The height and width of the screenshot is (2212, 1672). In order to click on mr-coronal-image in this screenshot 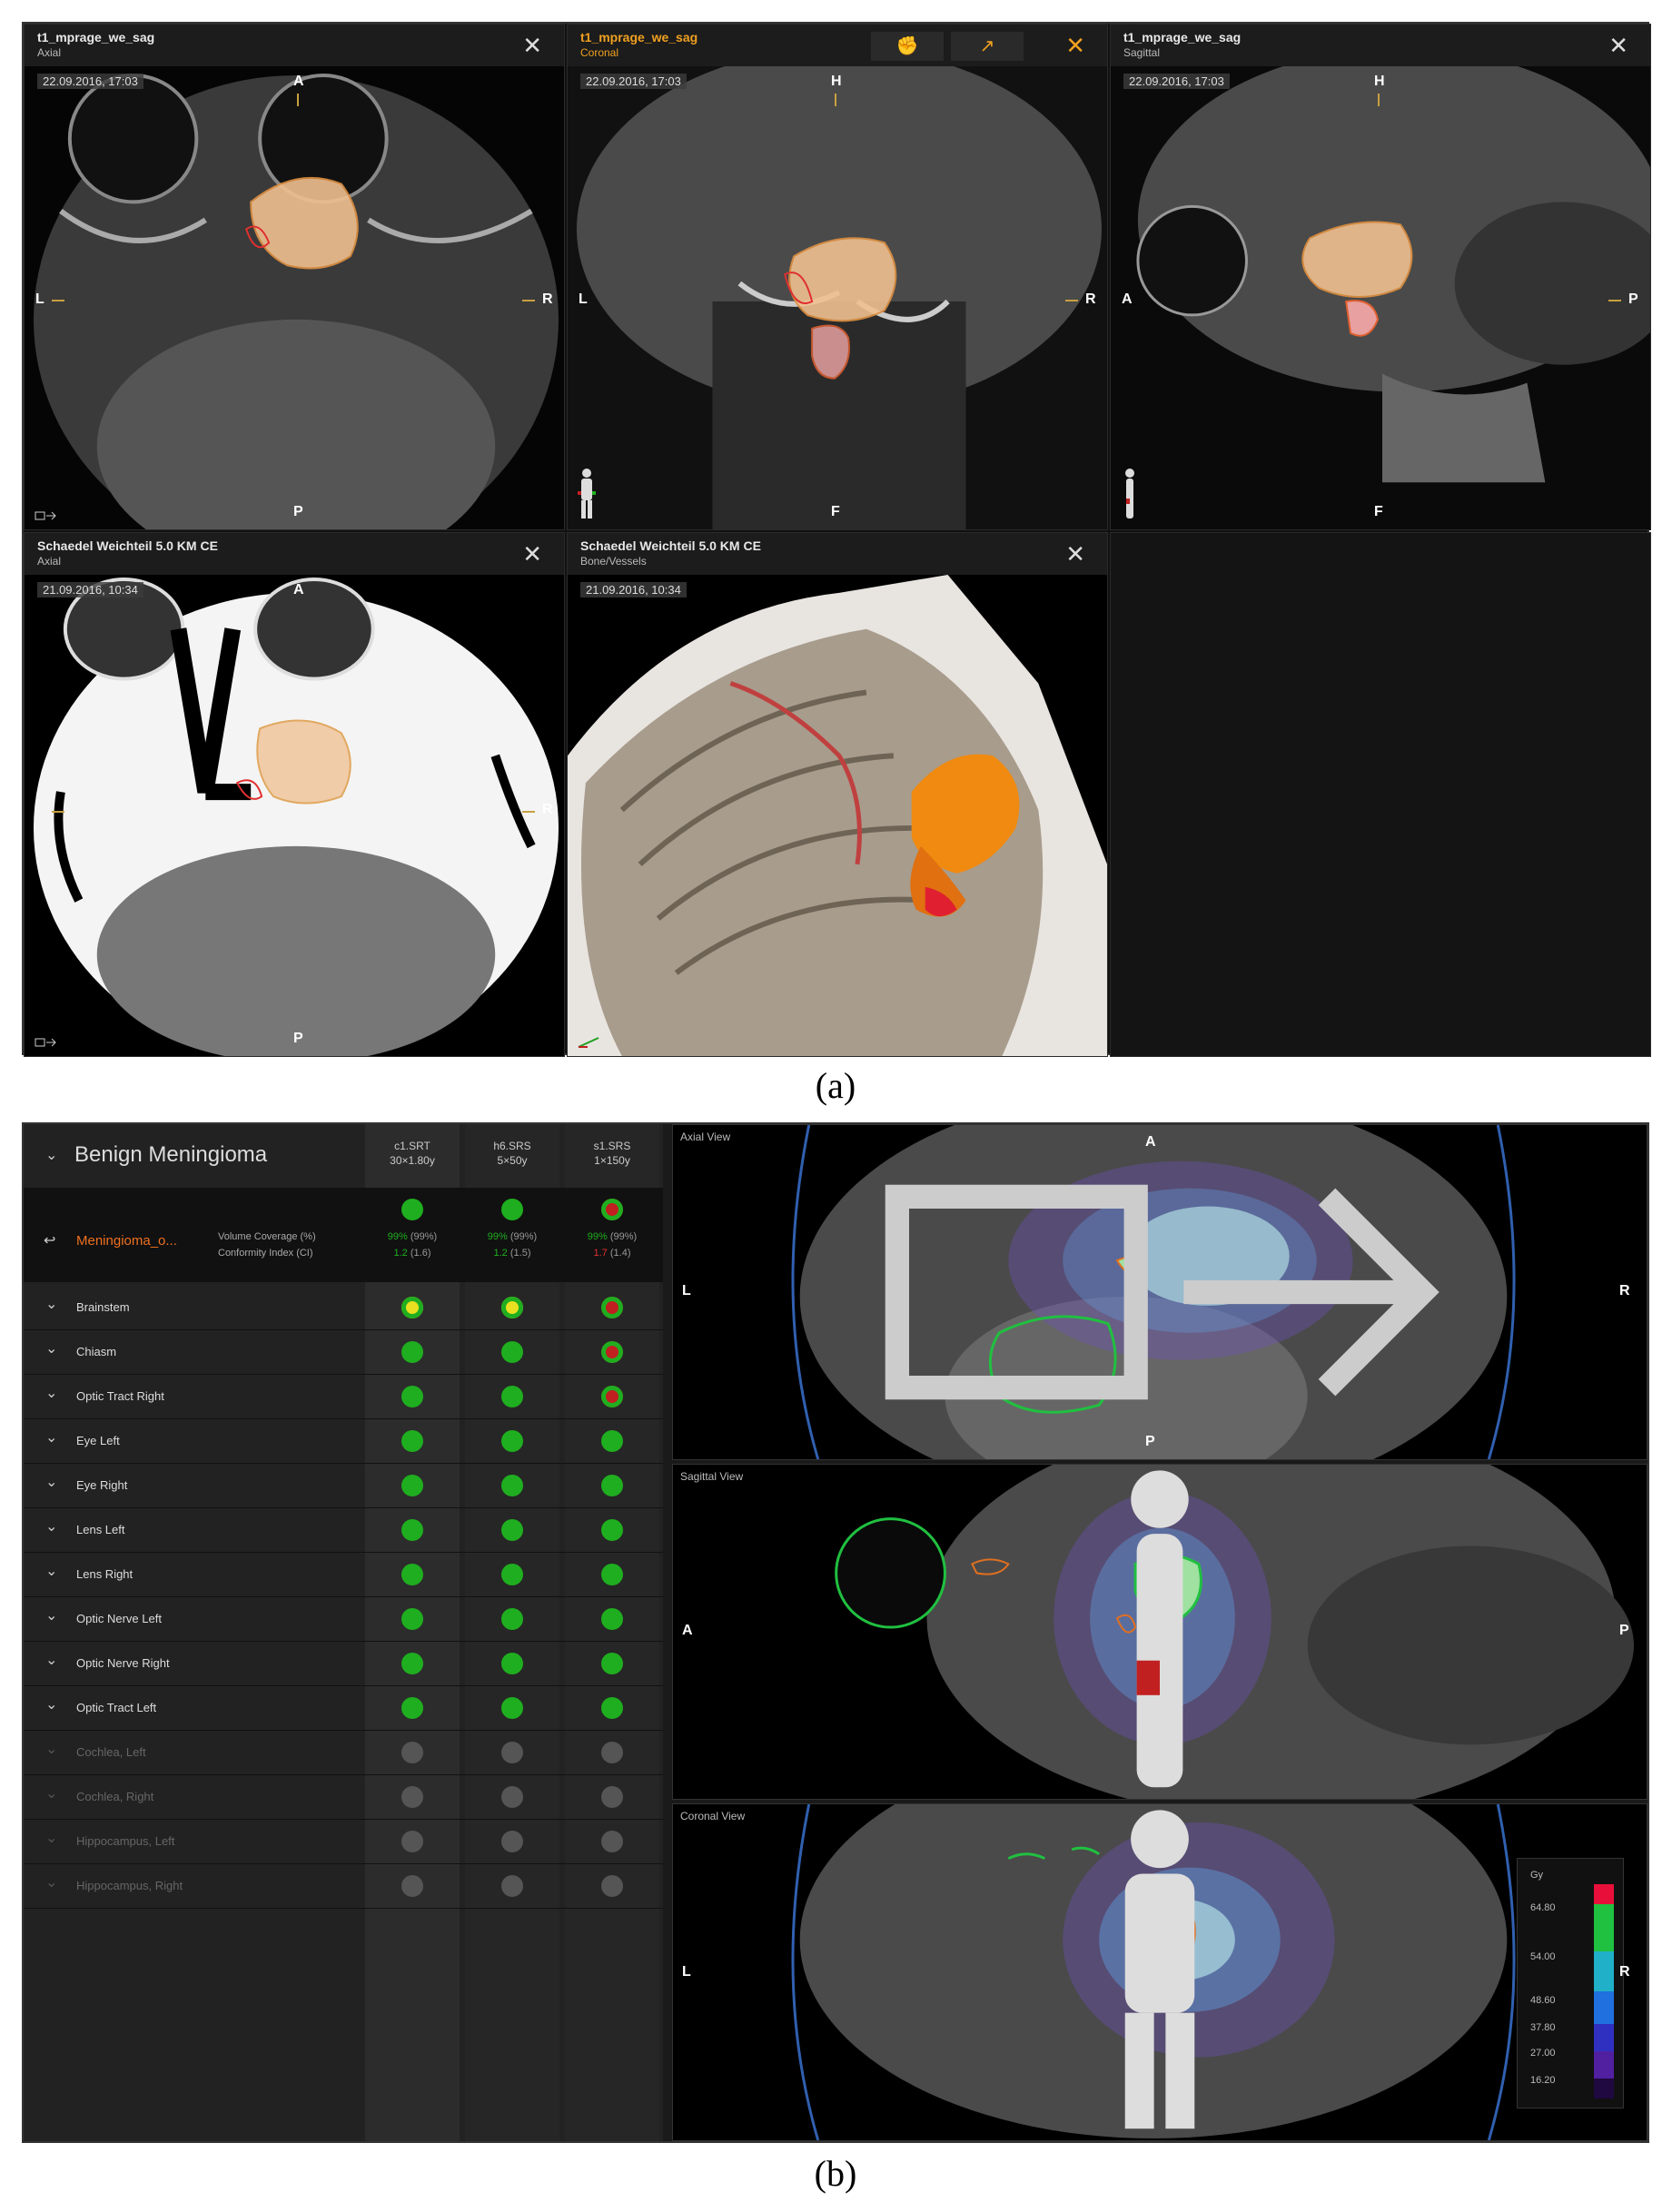, I will do `click(837, 298)`.